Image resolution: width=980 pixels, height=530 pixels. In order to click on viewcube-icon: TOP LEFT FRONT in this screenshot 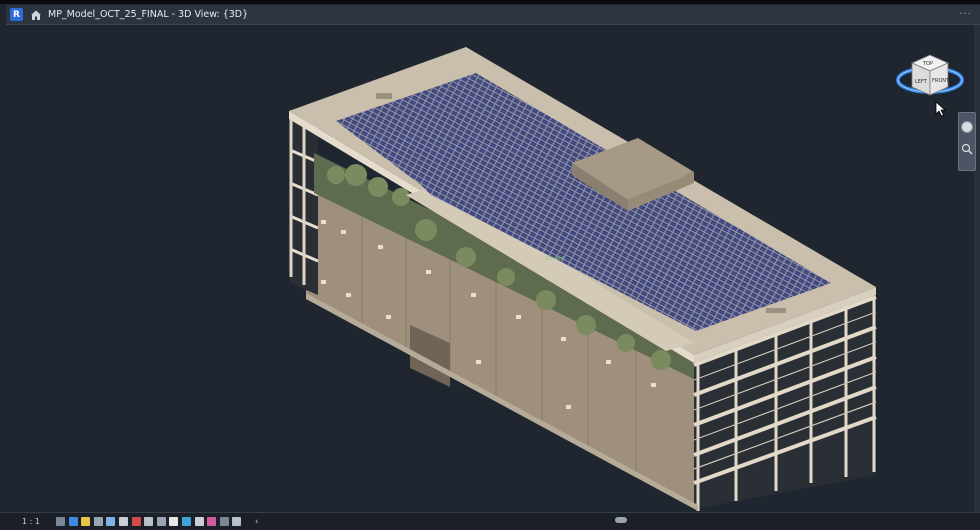, I will do `click(930, 65)`.